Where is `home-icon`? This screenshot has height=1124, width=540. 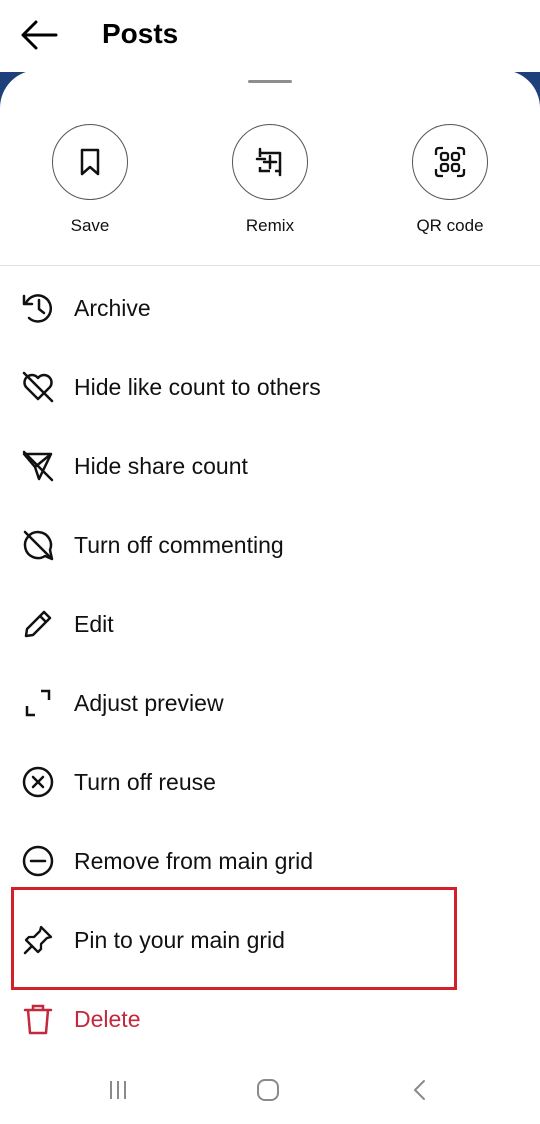
home-icon is located at coordinates (268, 1090).